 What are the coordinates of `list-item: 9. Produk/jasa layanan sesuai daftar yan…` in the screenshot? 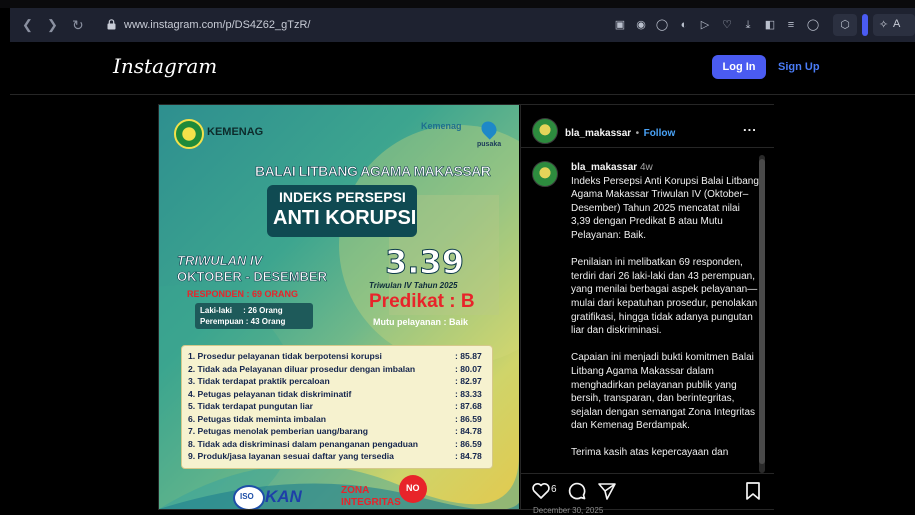 It's located at (291, 456).